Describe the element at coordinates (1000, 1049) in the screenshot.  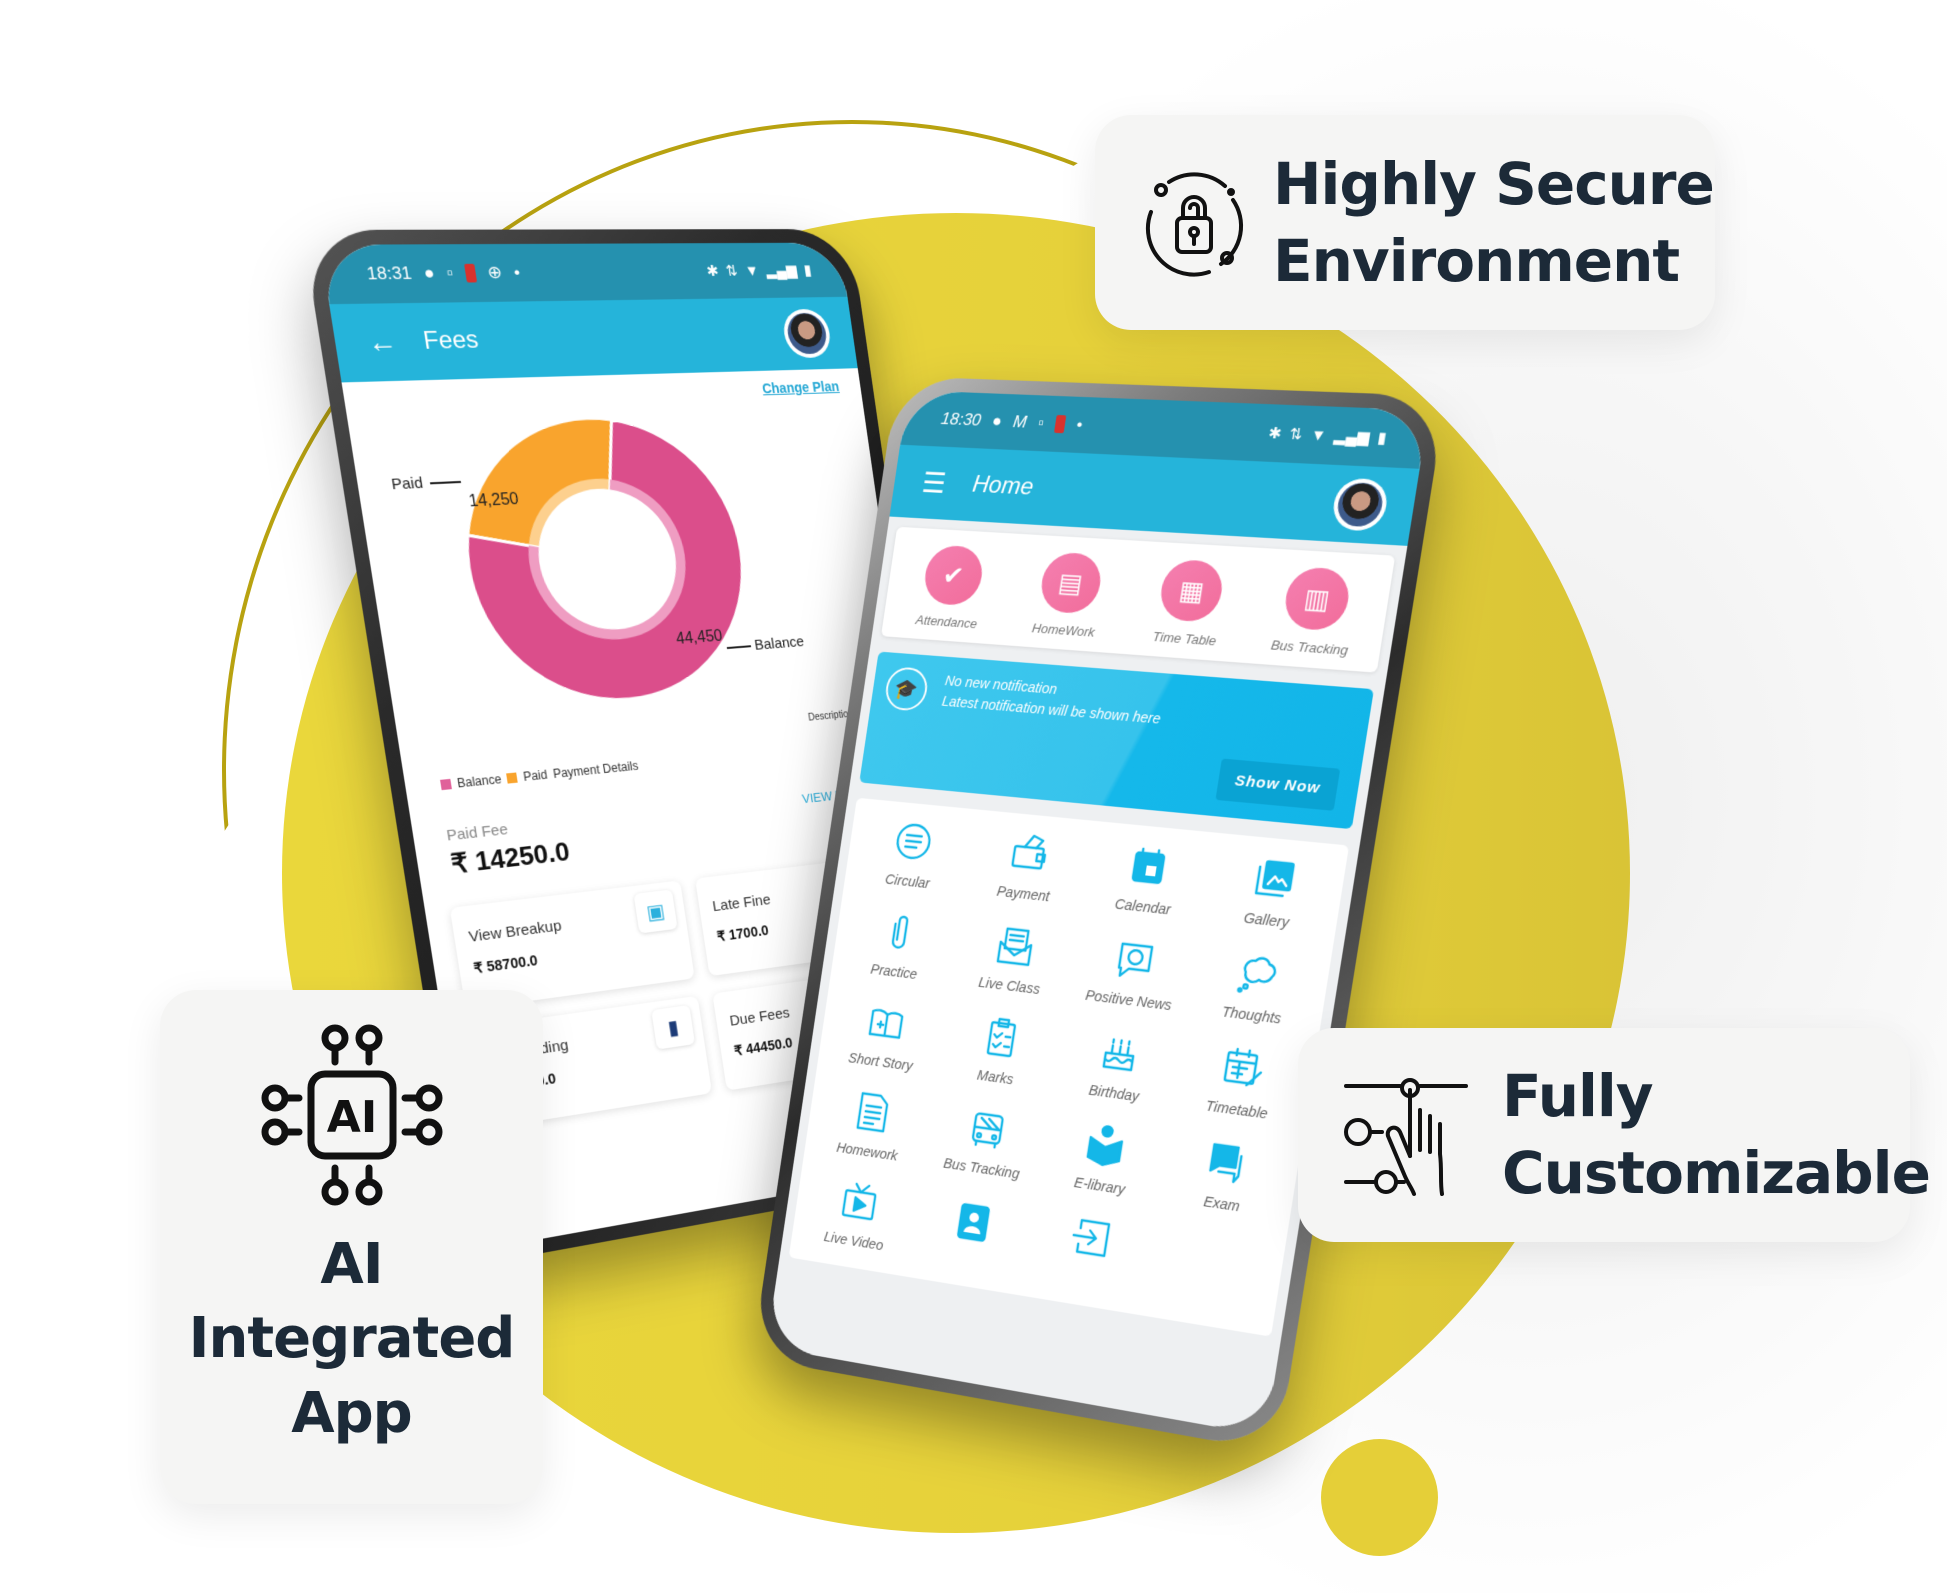
I see `menu-item: Marks` at that location.